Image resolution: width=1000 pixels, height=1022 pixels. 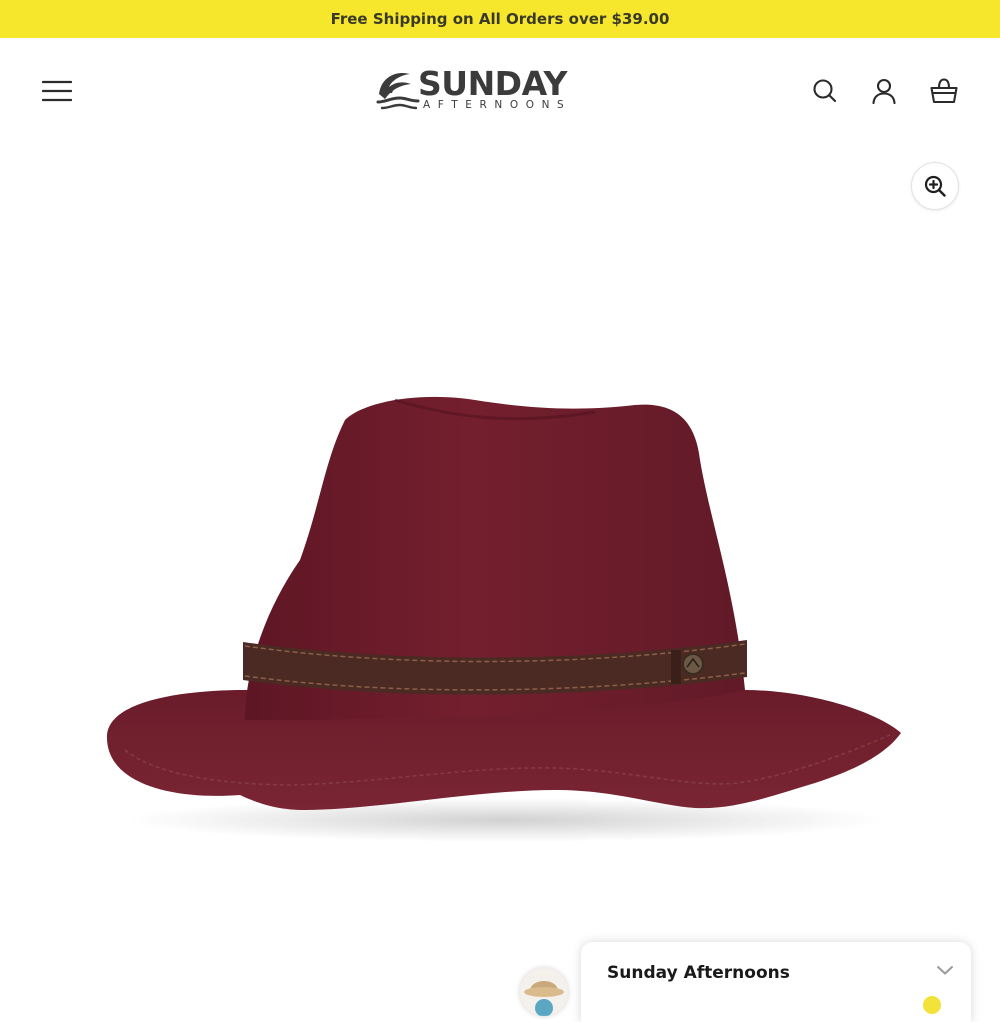 I want to click on chat-widget: Sunday Afternoons, so click(x=776, y=982).